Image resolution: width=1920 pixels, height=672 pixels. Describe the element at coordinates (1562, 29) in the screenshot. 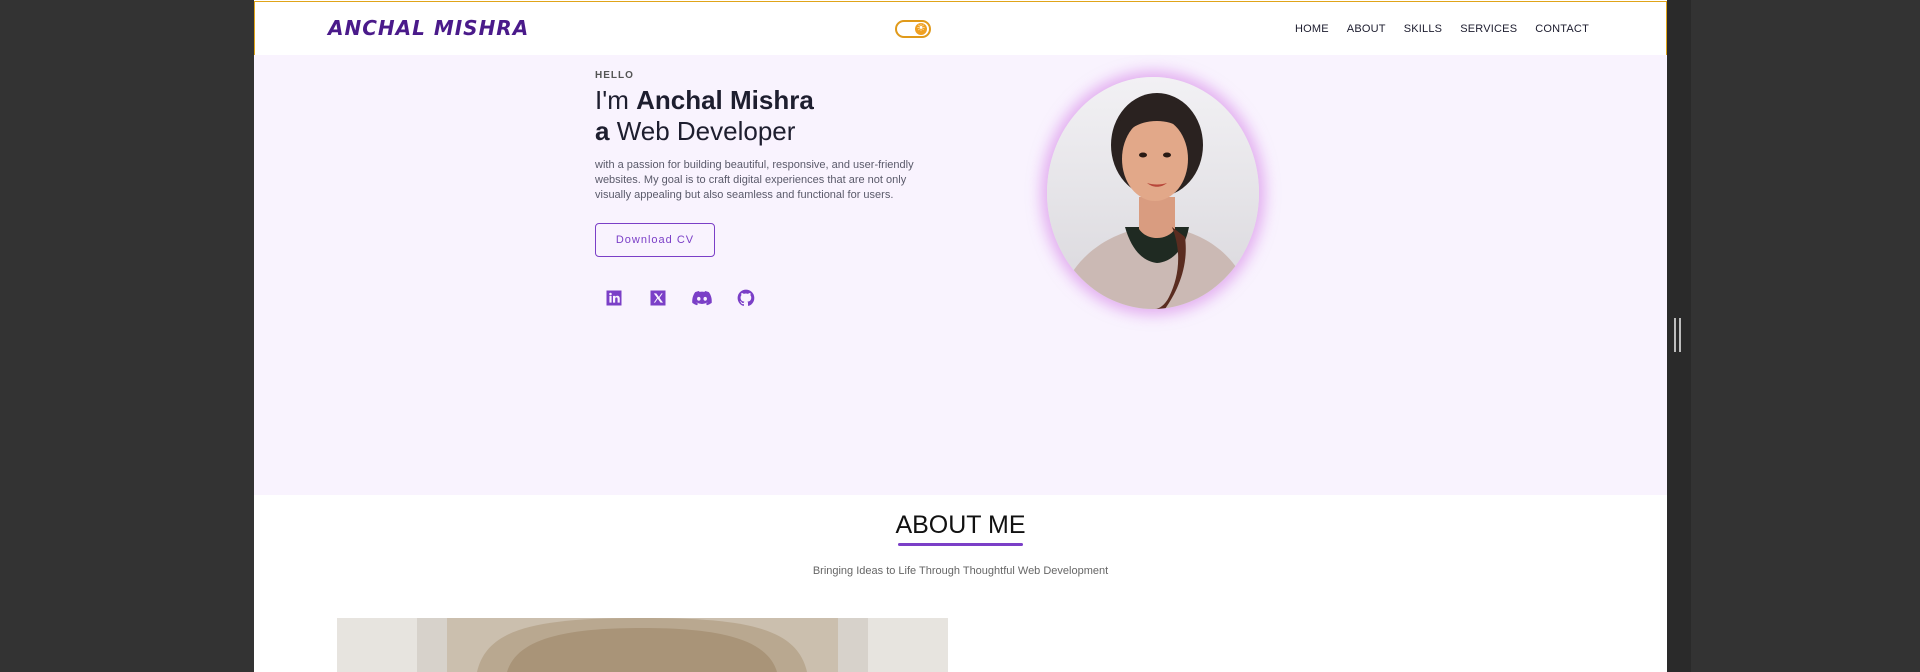

I see `nav-contact-link: CONTACT` at that location.